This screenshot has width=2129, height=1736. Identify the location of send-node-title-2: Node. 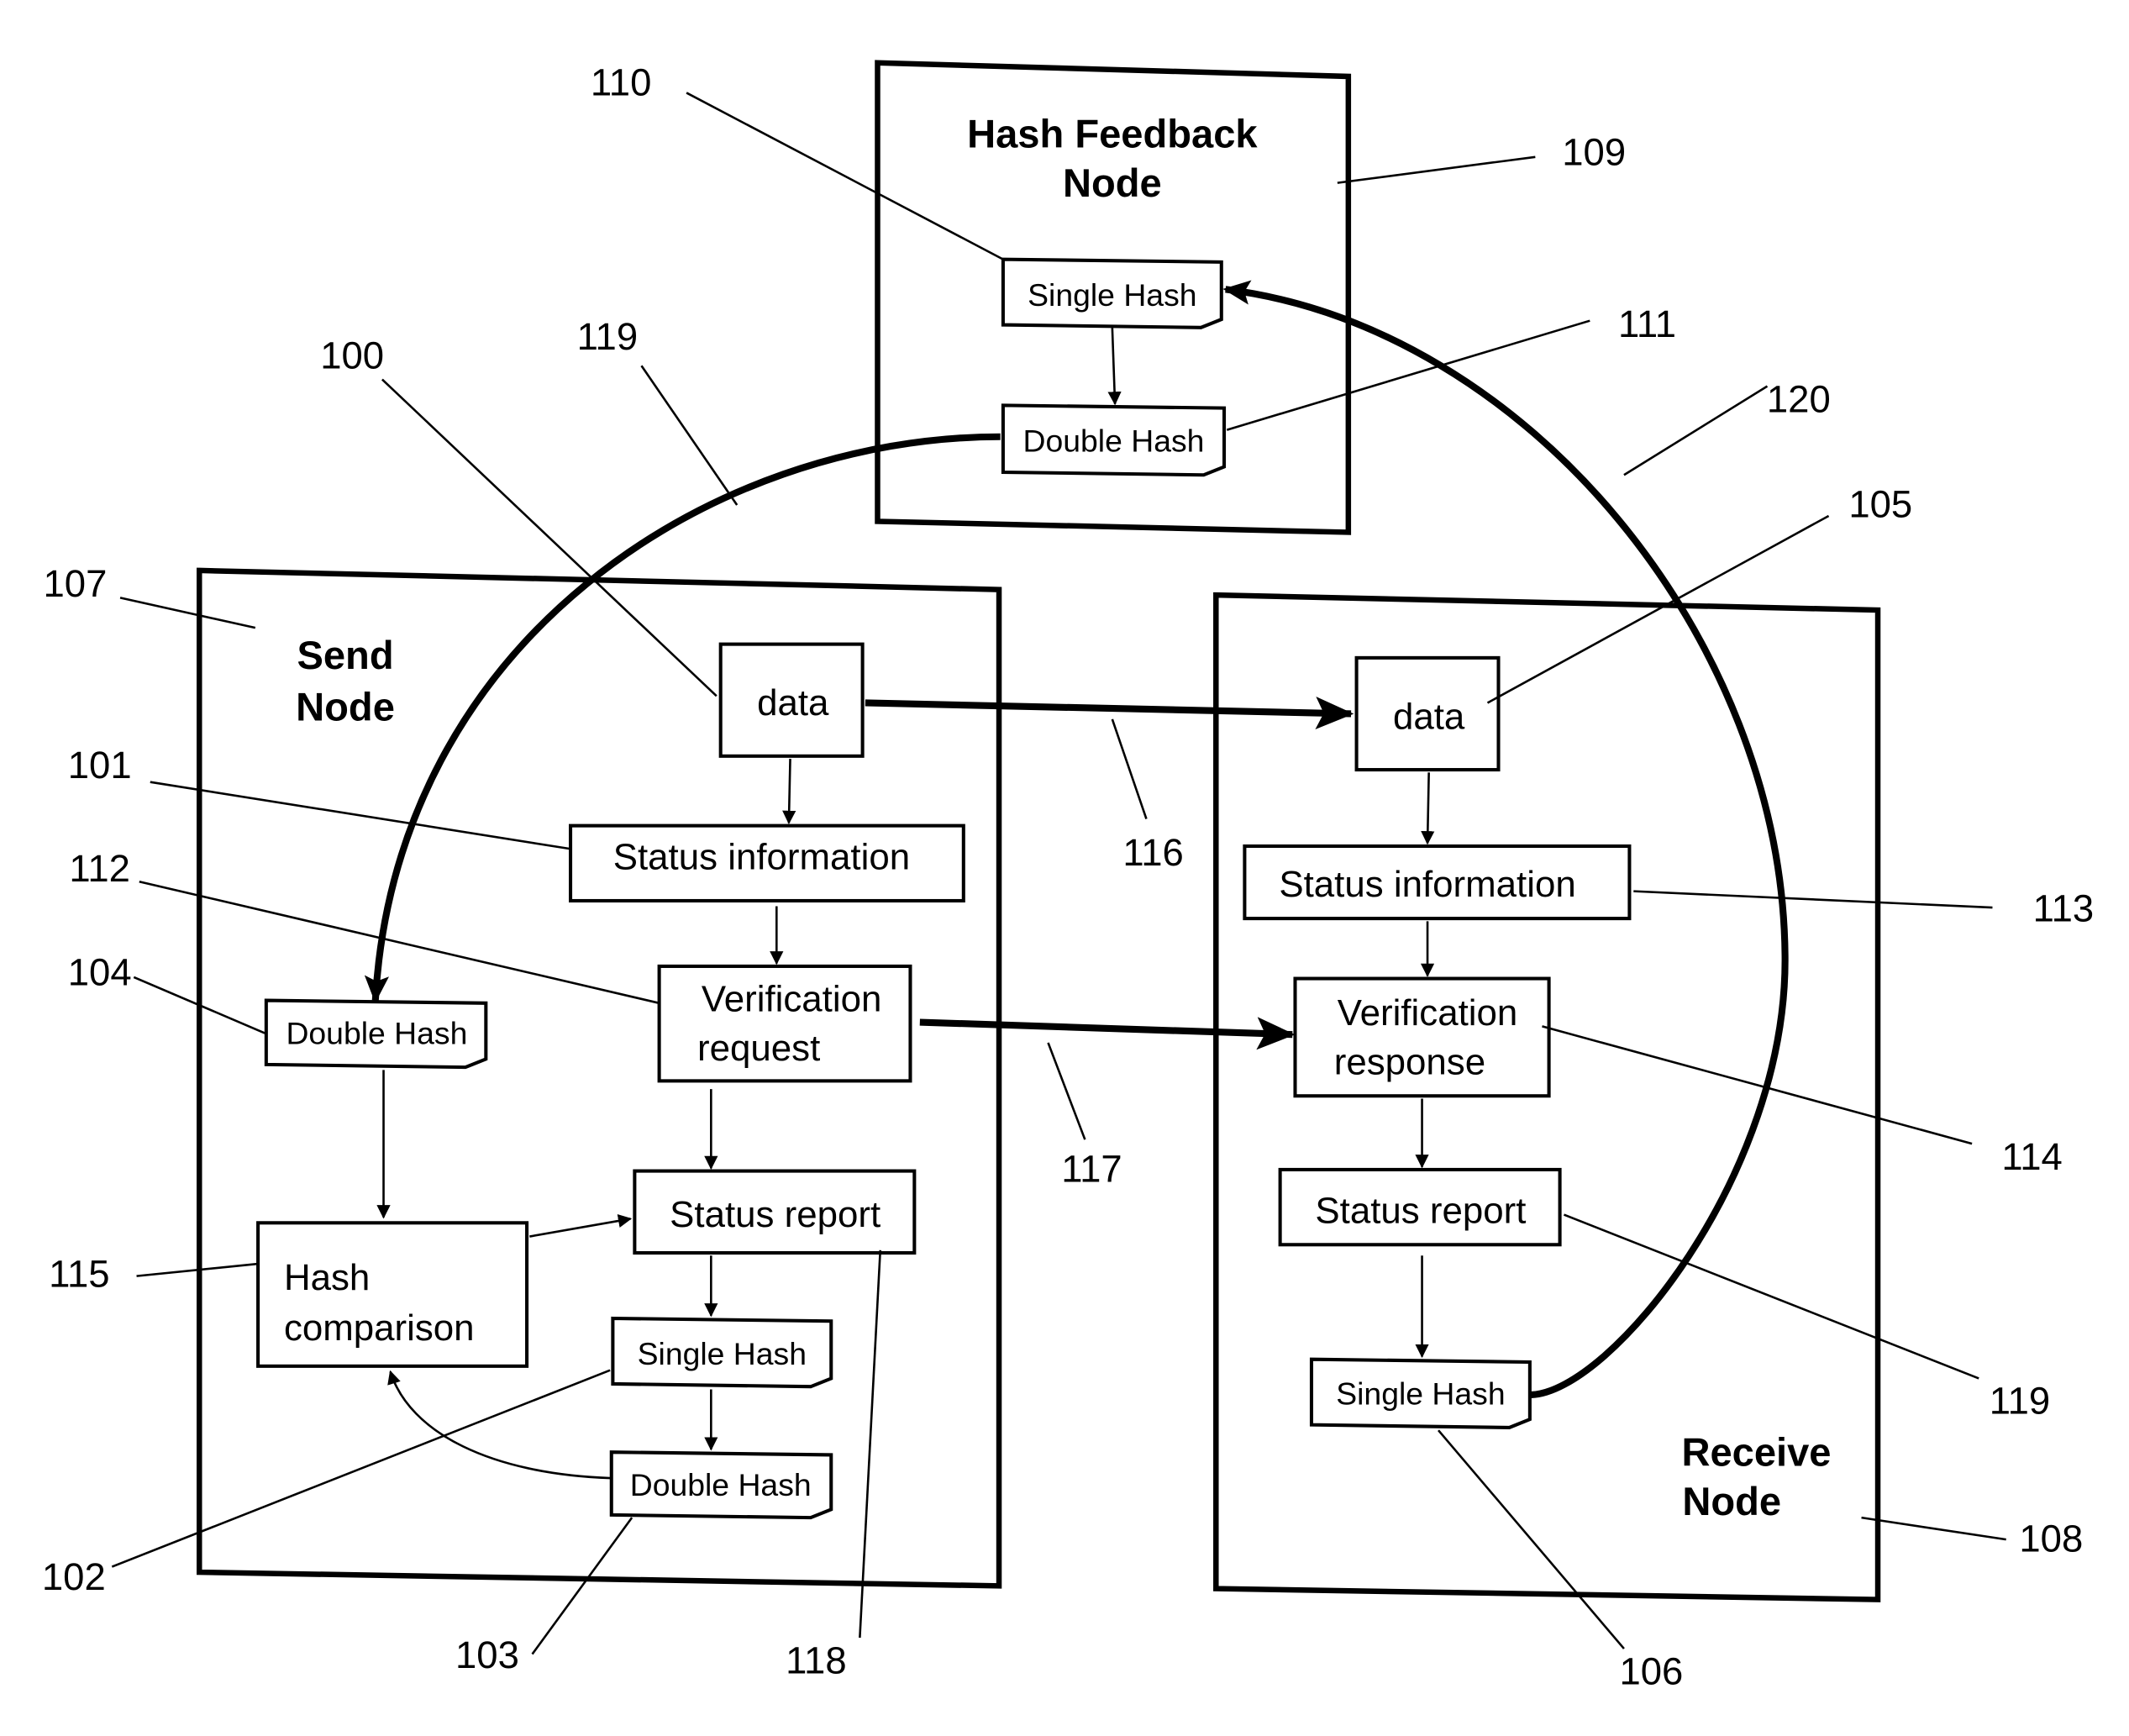
(345, 707).